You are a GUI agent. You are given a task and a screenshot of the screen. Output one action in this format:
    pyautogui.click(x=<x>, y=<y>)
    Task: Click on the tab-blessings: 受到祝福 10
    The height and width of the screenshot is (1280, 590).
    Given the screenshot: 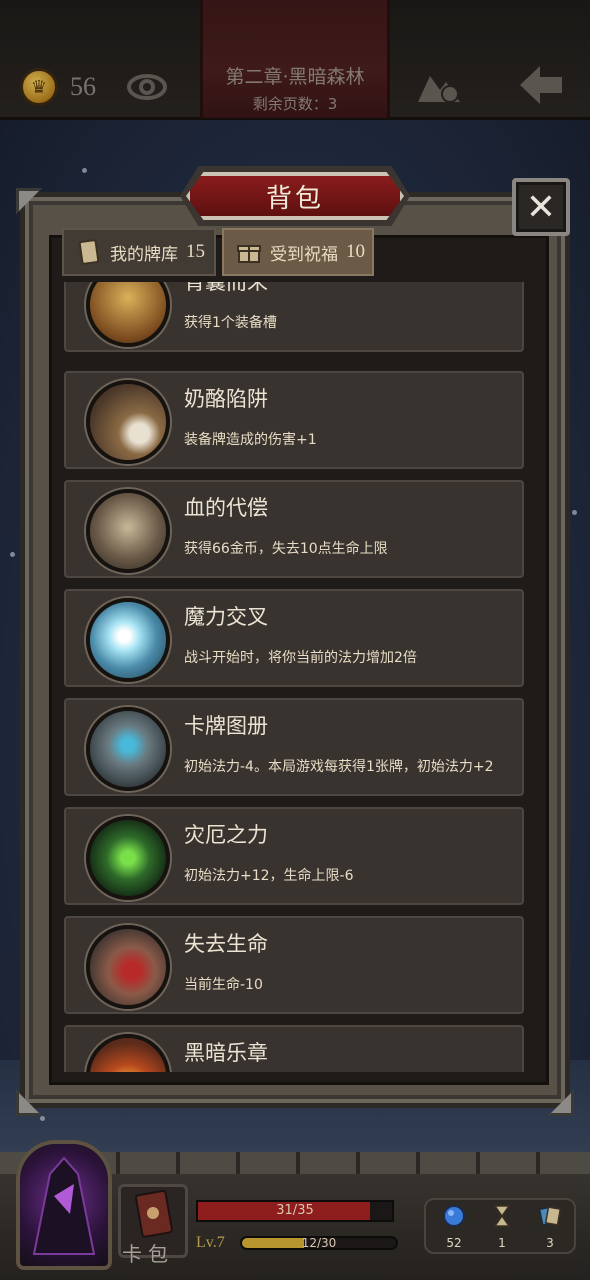 What is the action you would take?
    pyautogui.click(x=298, y=252)
    